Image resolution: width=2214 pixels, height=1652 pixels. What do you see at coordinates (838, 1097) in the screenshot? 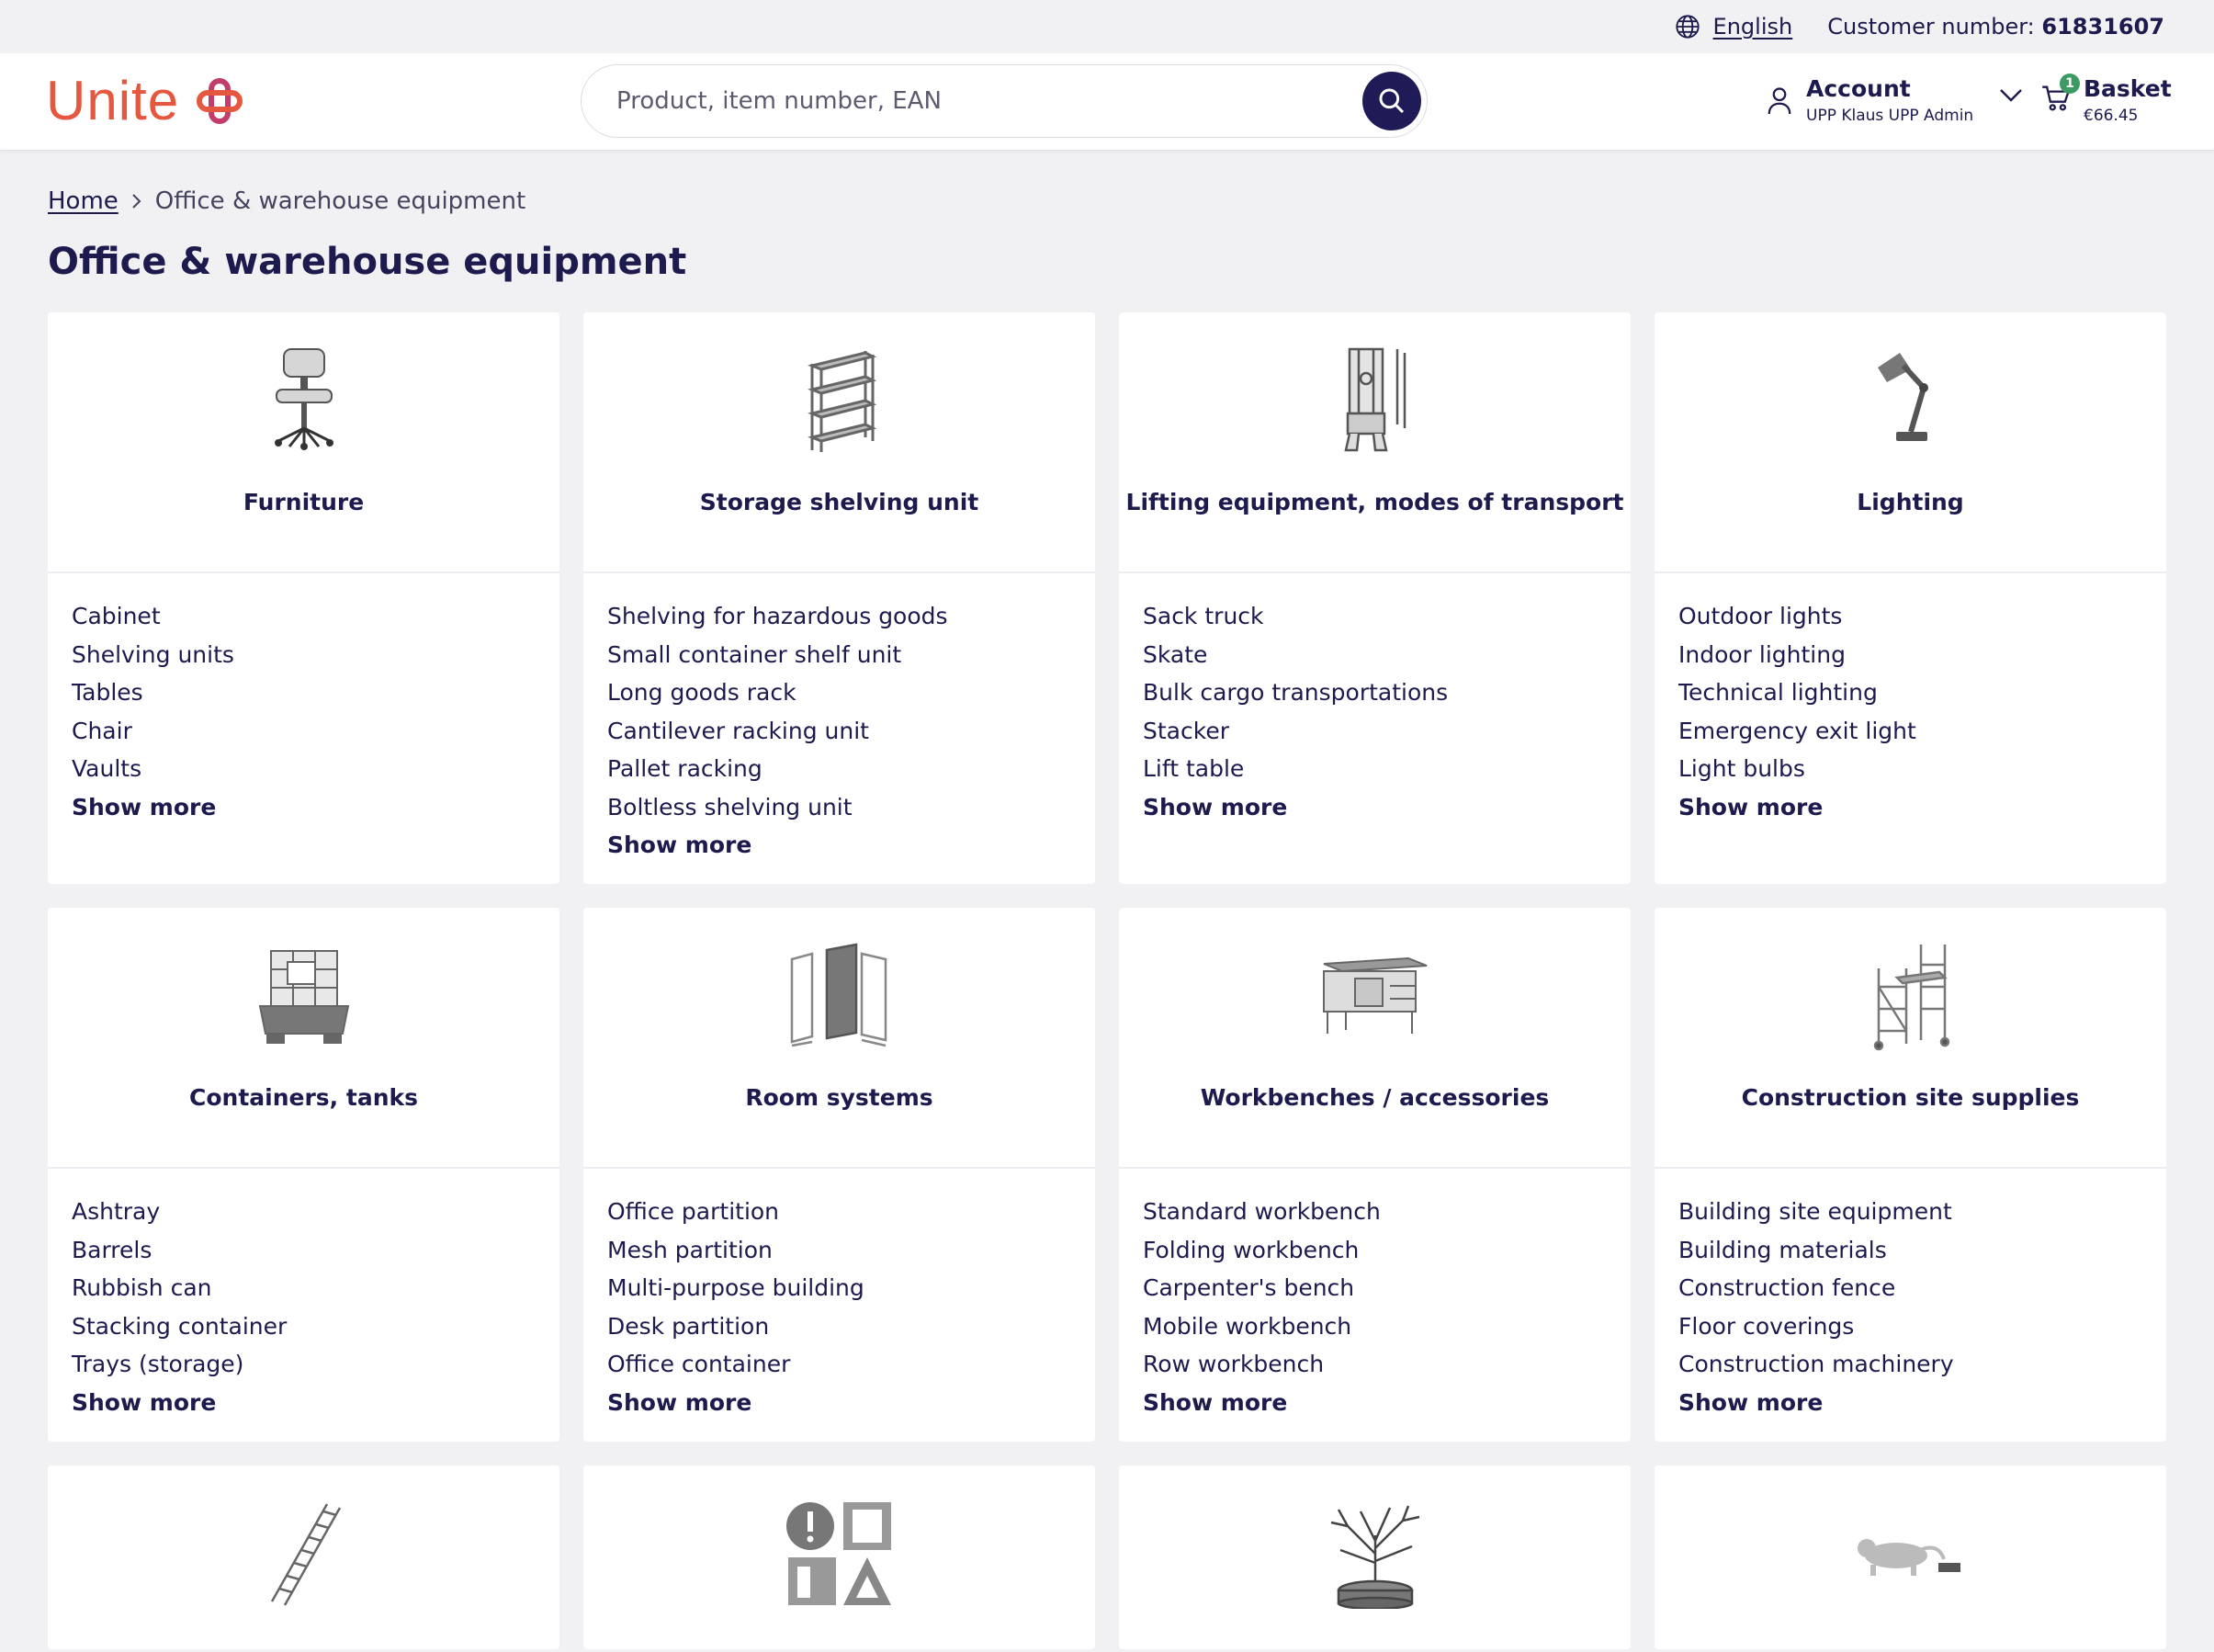
I see `category-title: Room systems` at bounding box center [838, 1097].